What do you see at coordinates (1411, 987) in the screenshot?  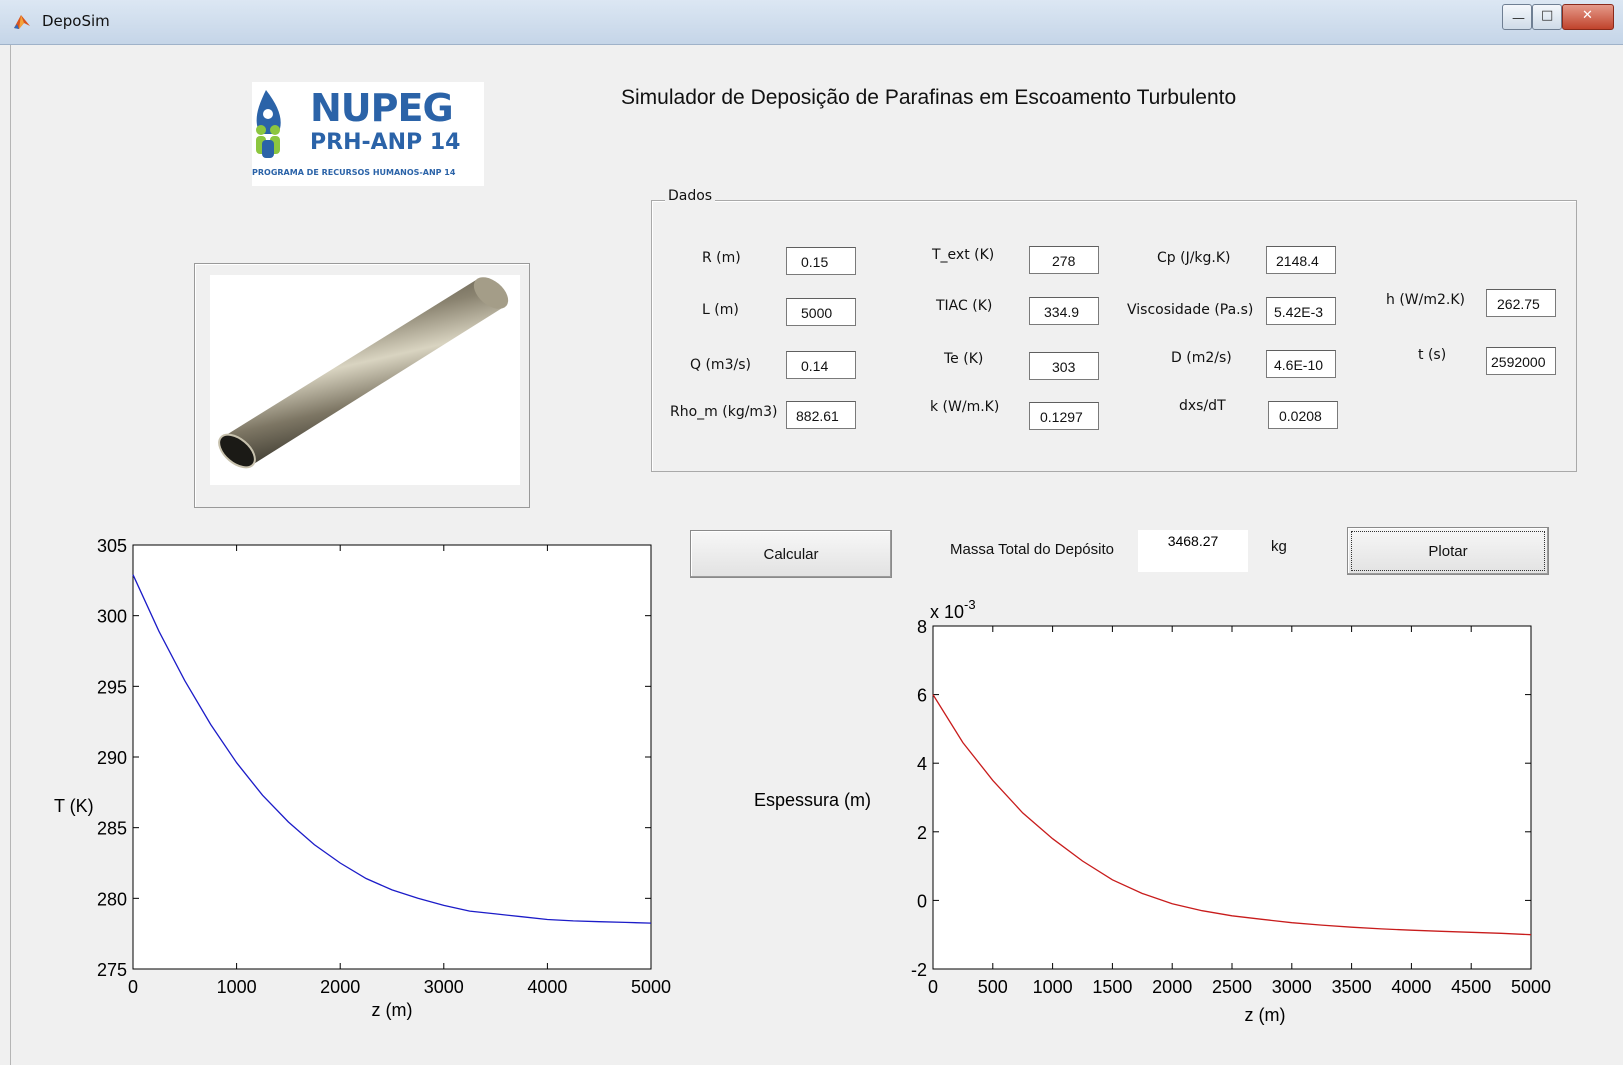 I see `thickness-xtick-label: 4000` at bounding box center [1411, 987].